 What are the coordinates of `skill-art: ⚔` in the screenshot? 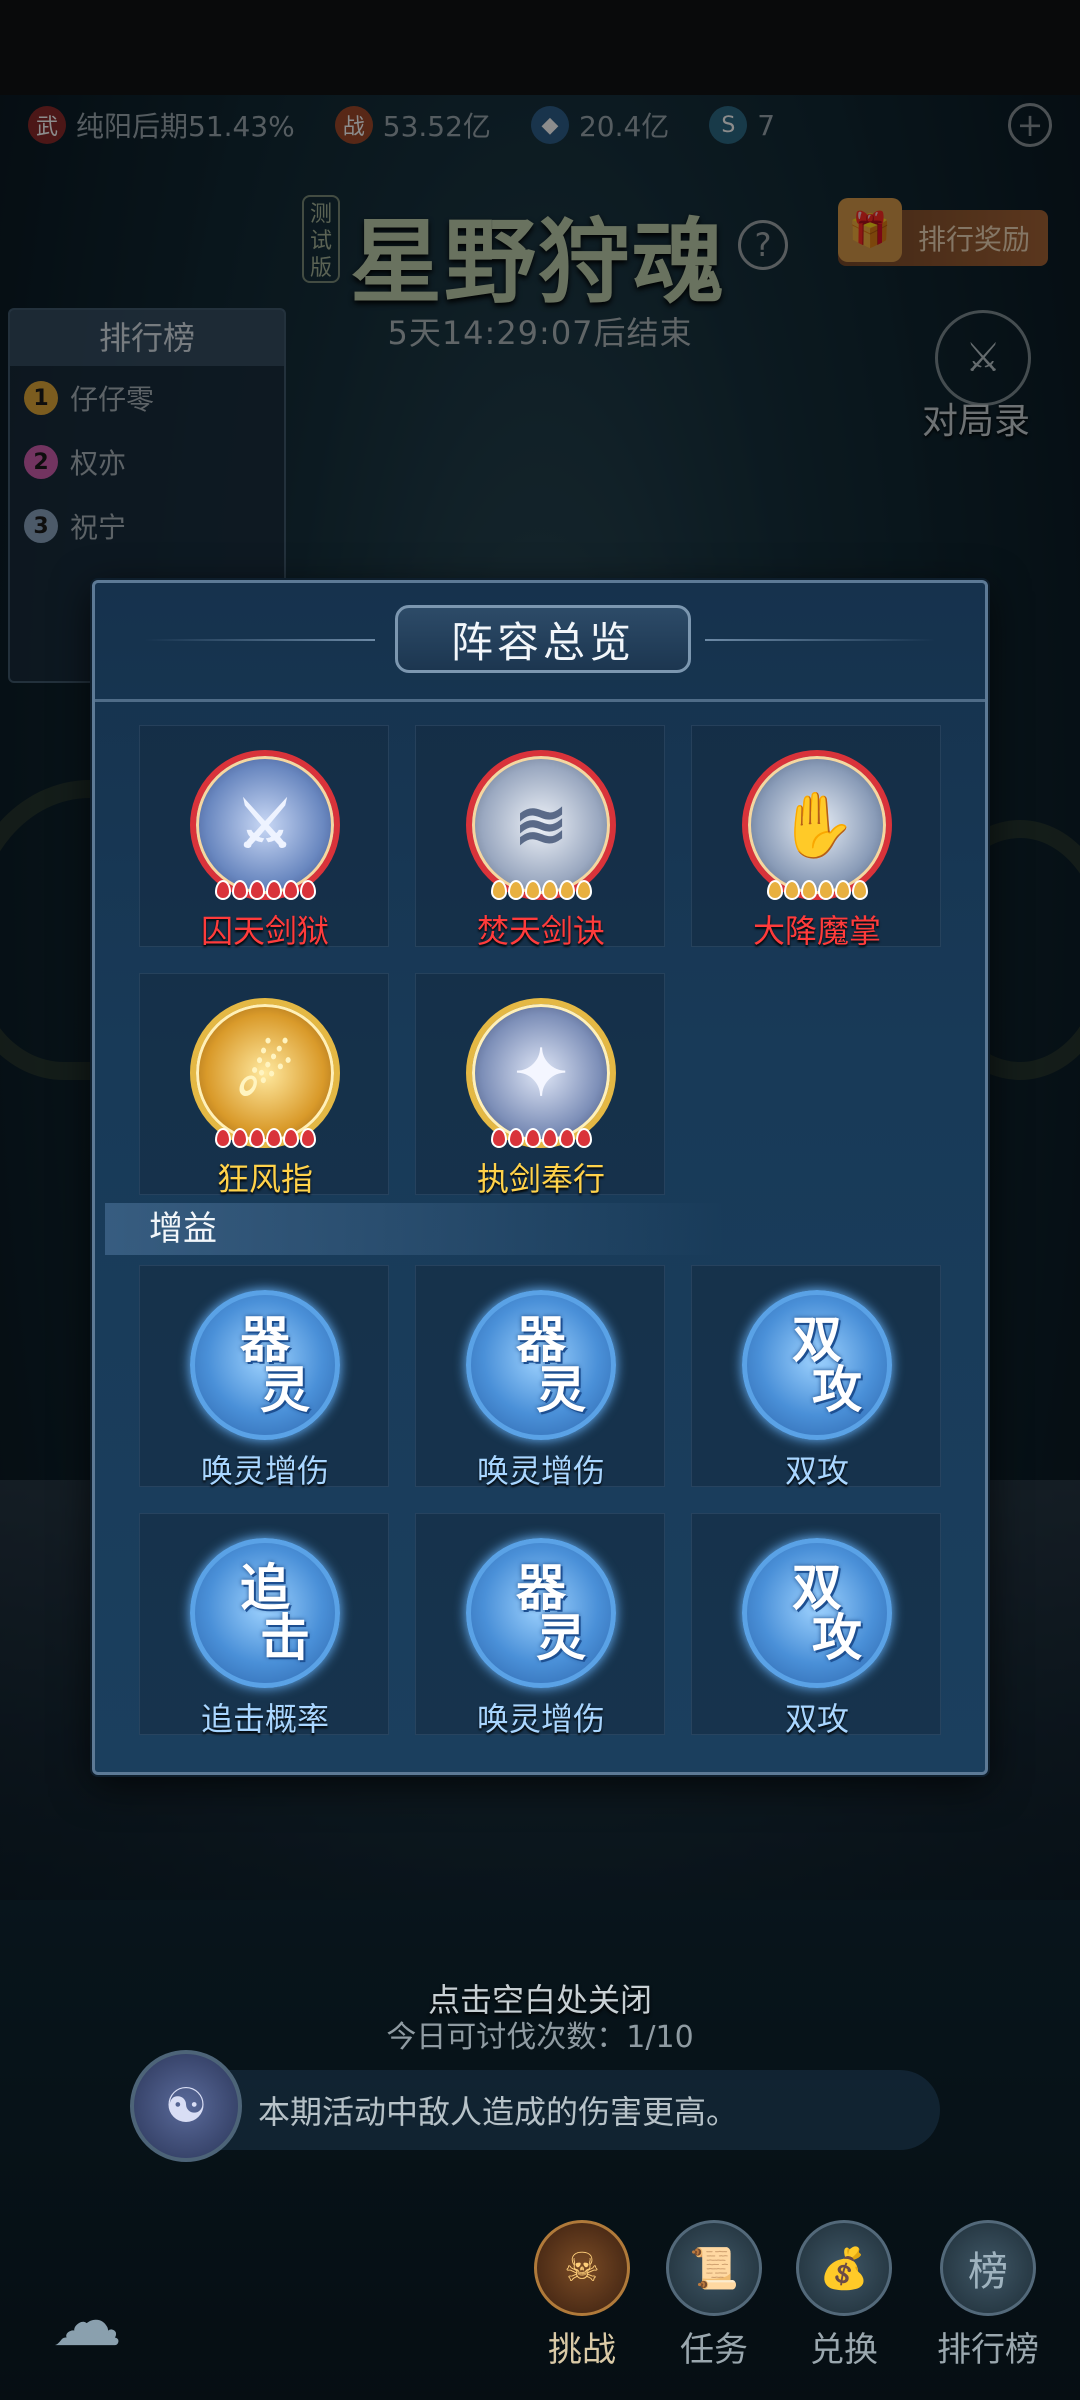 It's located at (265, 825).